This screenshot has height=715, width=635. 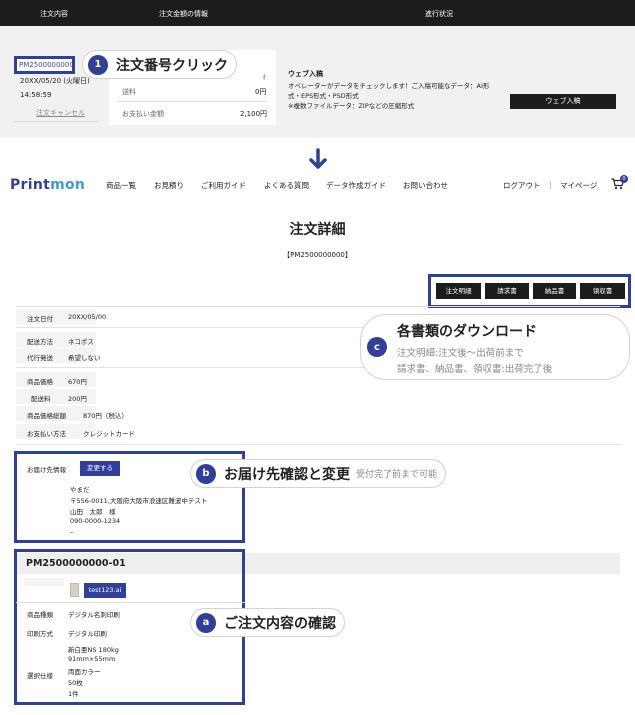 What do you see at coordinates (305, 74) in the screenshot?
I see `web-upload-title: ウェブ入稿` at bounding box center [305, 74].